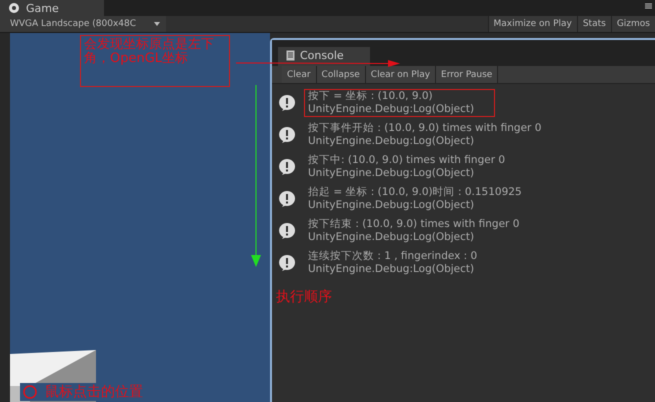 The width and height of the screenshot is (655, 402). I want to click on log-message: 抬起 = 坐标 : (10.0, 9.0)时间 : 0.1510925, so click(415, 192).